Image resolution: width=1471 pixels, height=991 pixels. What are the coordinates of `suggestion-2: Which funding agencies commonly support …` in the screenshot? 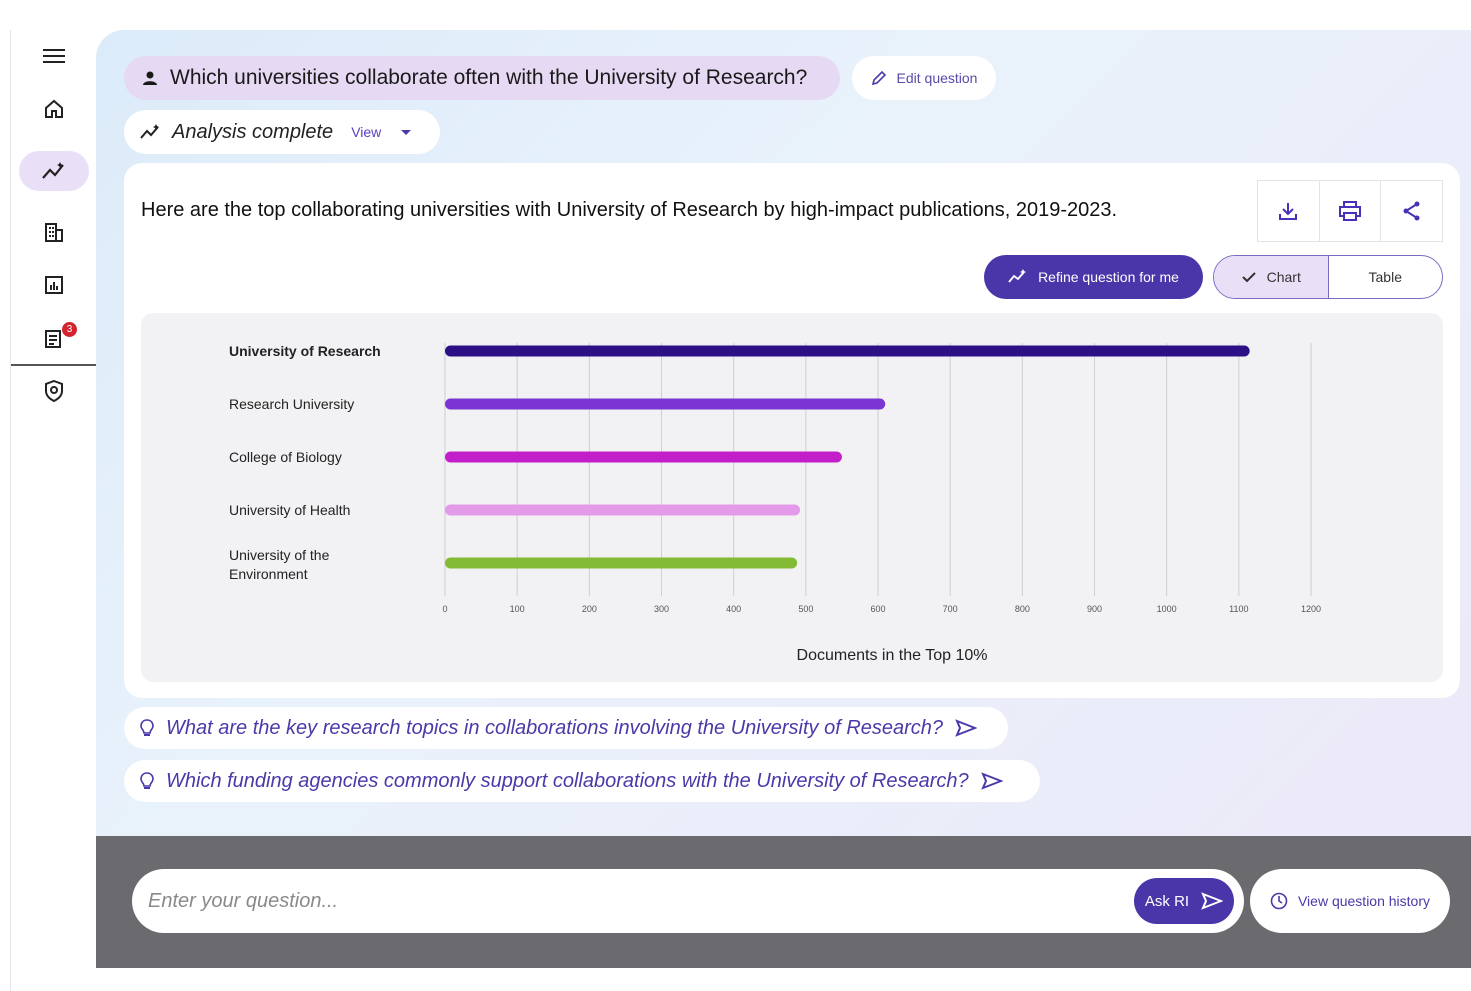 It's located at (582, 781).